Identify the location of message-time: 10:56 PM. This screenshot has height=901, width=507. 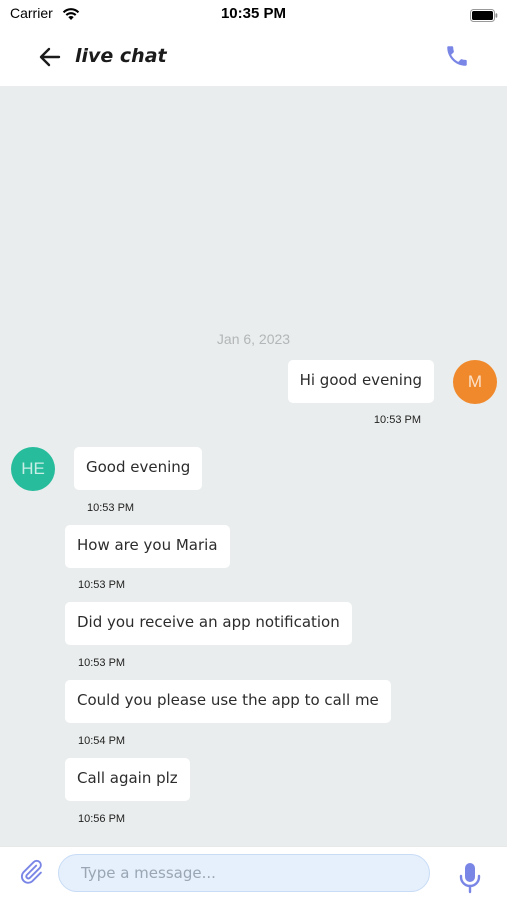
(102, 819).